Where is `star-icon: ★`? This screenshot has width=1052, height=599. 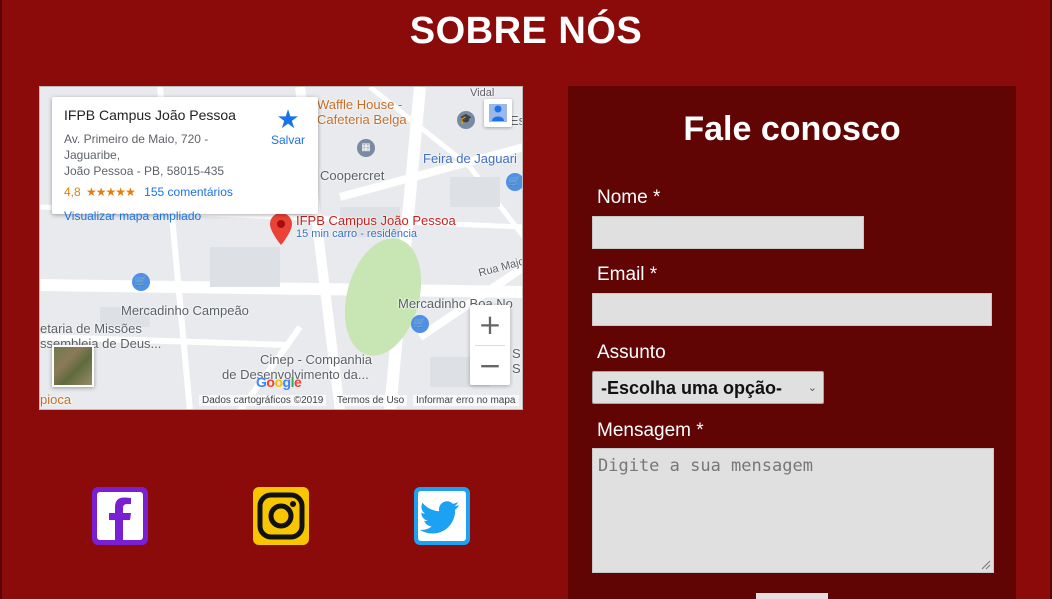
star-icon: ★ is located at coordinates (288, 120).